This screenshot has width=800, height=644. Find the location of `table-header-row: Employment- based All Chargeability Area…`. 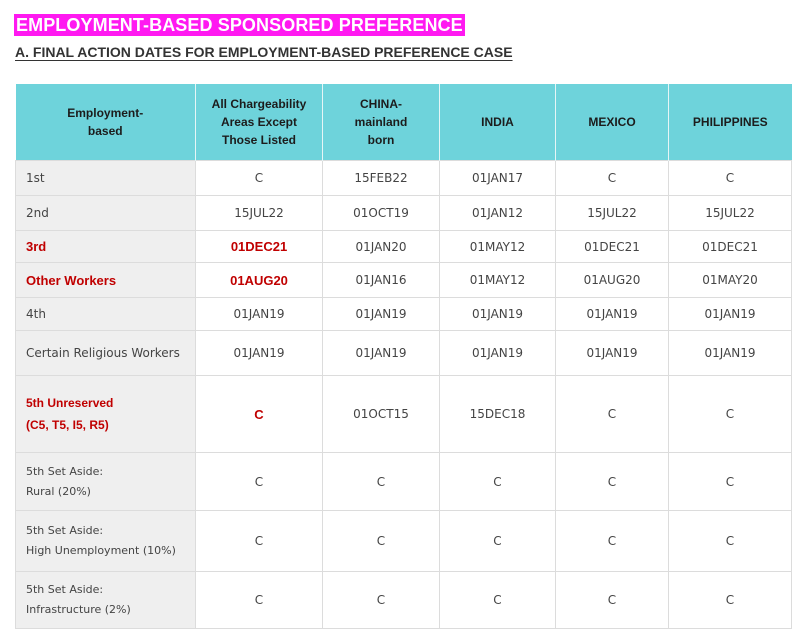

table-header-row: Employment- based All Chargeability Area… is located at coordinates (403, 122).